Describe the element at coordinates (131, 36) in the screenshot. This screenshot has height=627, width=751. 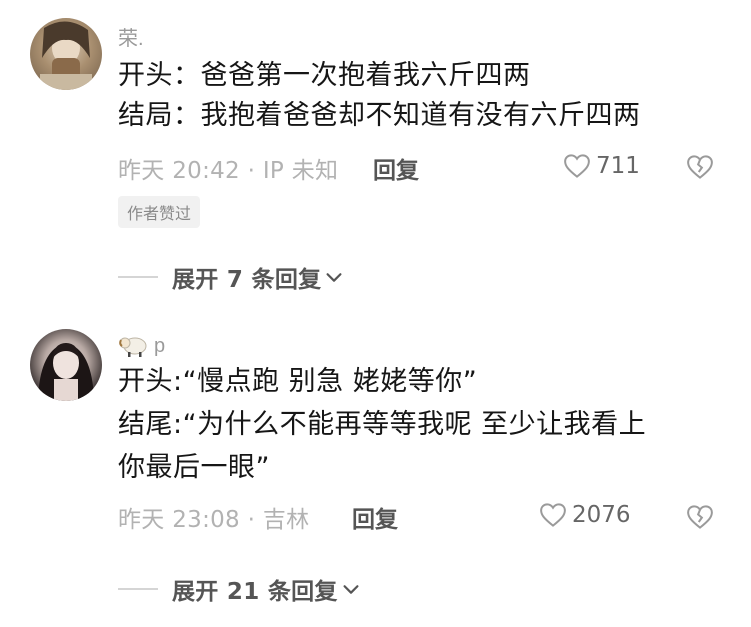
I see `username: 荣.` at that location.